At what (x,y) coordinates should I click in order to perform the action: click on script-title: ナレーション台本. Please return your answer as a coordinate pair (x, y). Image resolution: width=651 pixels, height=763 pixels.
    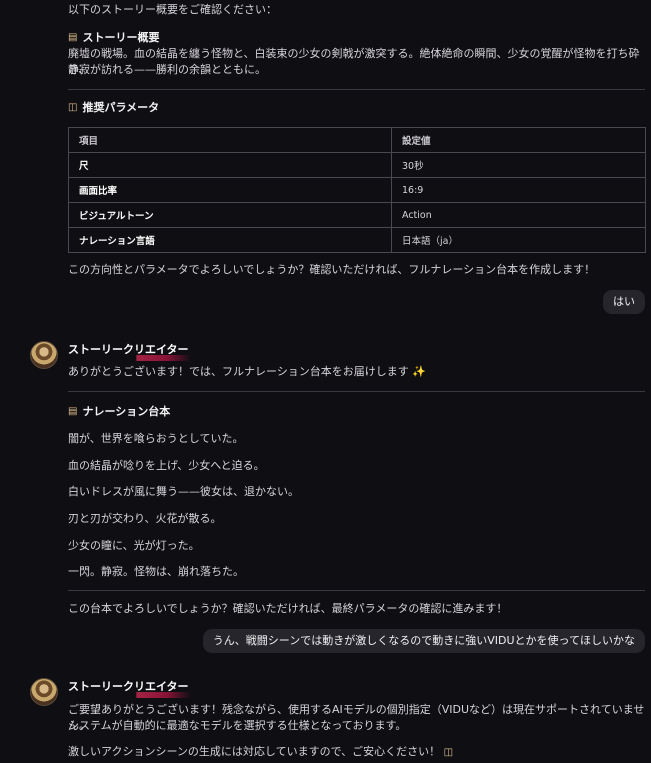
    Looking at the image, I should click on (126, 411).